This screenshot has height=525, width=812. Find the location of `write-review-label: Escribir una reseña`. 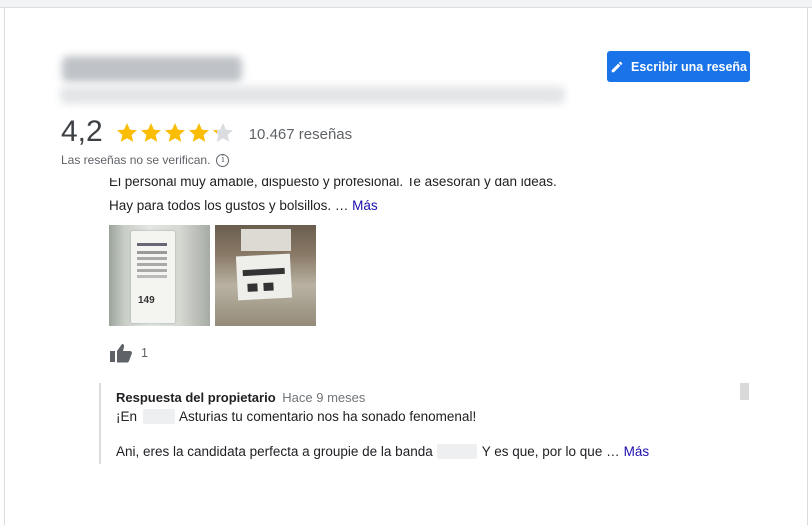

write-review-label: Escribir una reseña is located at coordinates (689, 66).